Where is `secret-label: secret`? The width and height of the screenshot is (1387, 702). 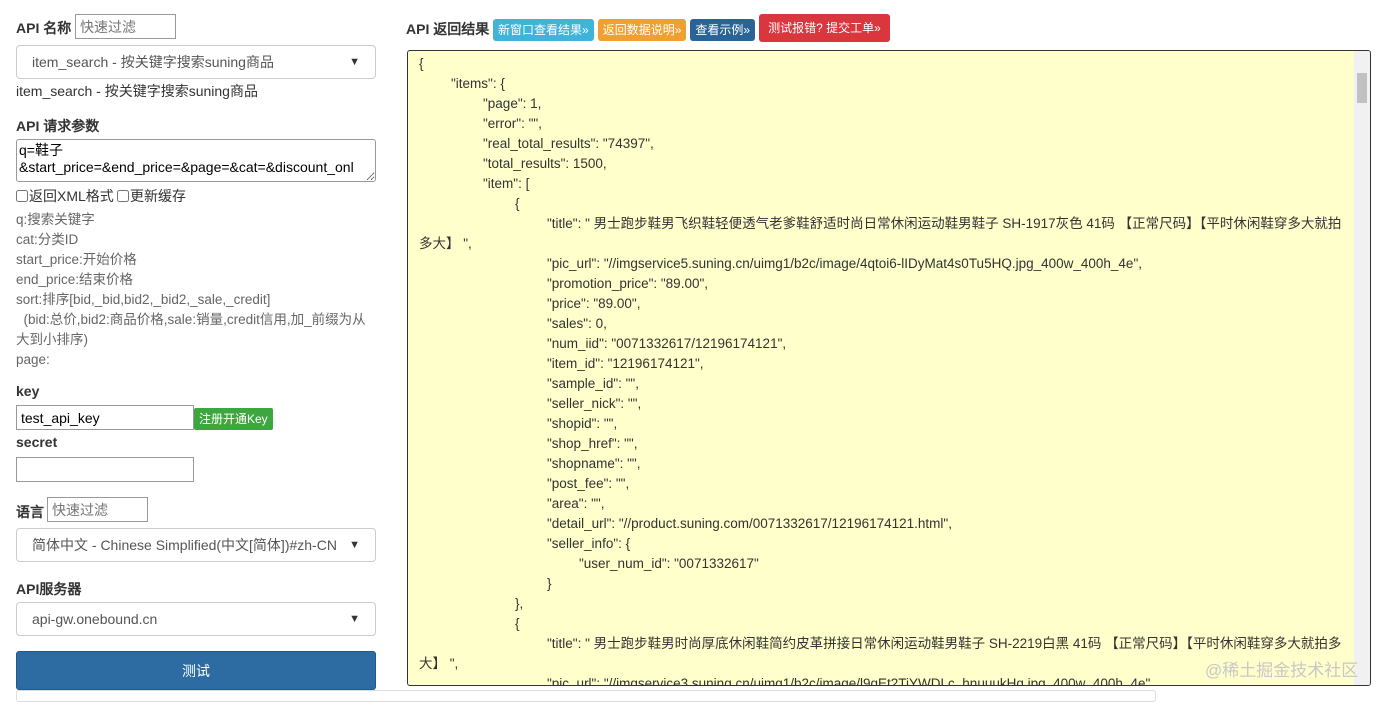 secret-label: secret is located at coordinates (37, 442).